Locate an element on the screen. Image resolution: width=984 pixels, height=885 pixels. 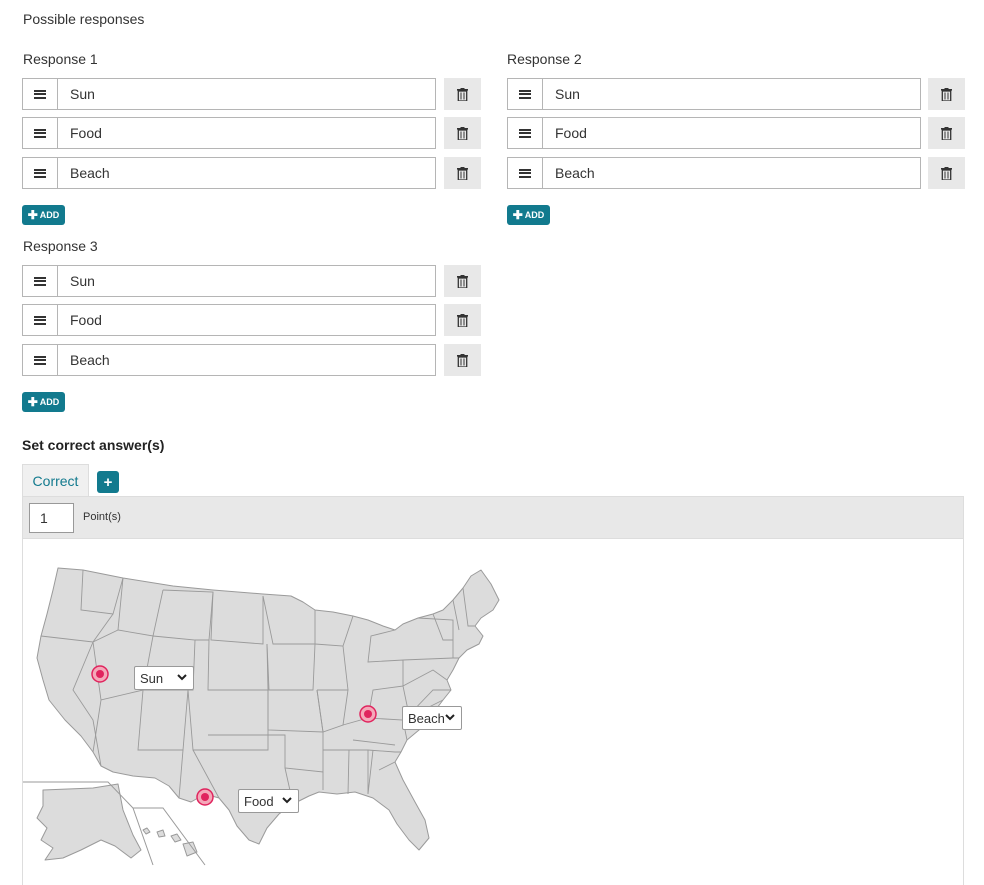
response-1-item-2: Food is located at coordinates (251, 133).